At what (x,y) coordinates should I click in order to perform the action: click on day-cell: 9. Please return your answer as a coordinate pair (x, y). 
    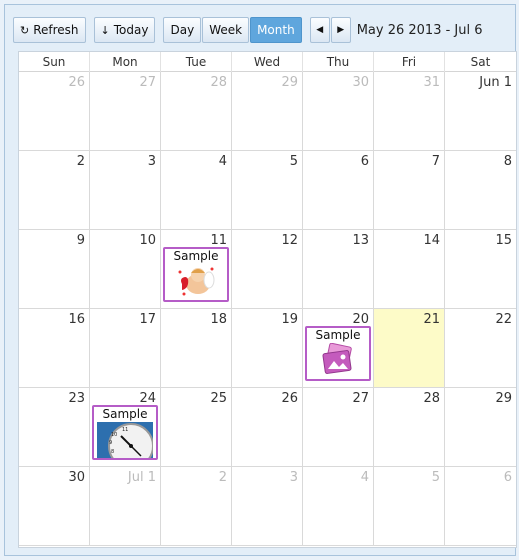
    Looking at the image, I should click on (54, 269).